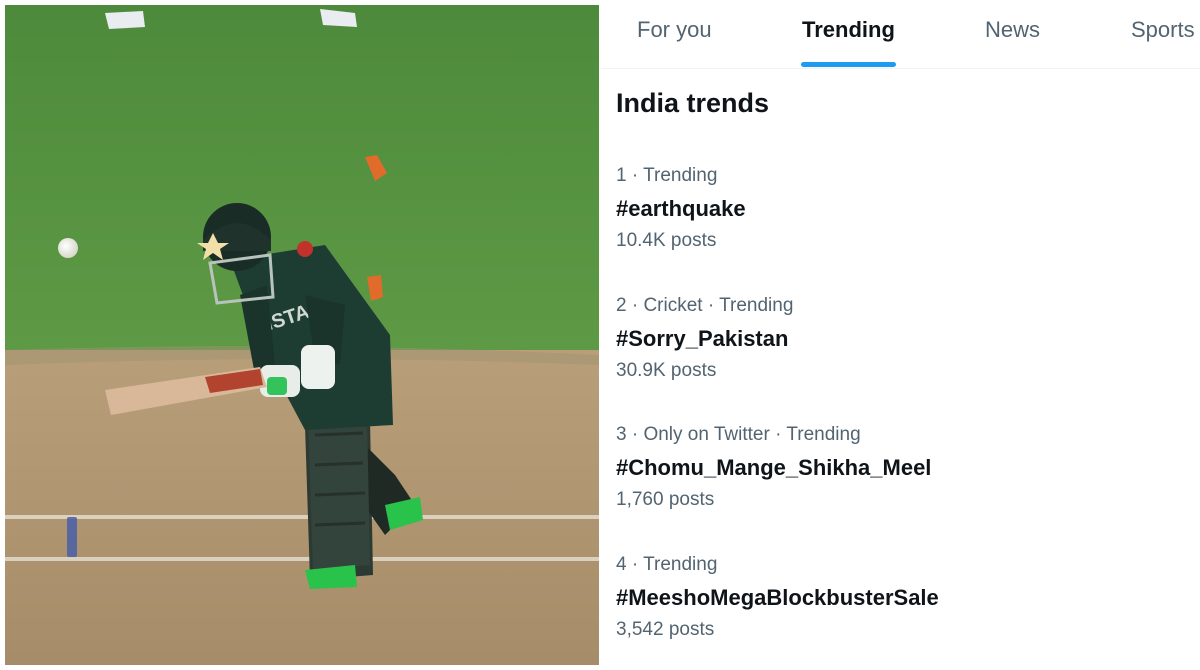 This screenshot has width=1200, height=670. Describe the element at coordinates (681, 209) in the screenshot. I see `trend-name: #earthquake` at that location.